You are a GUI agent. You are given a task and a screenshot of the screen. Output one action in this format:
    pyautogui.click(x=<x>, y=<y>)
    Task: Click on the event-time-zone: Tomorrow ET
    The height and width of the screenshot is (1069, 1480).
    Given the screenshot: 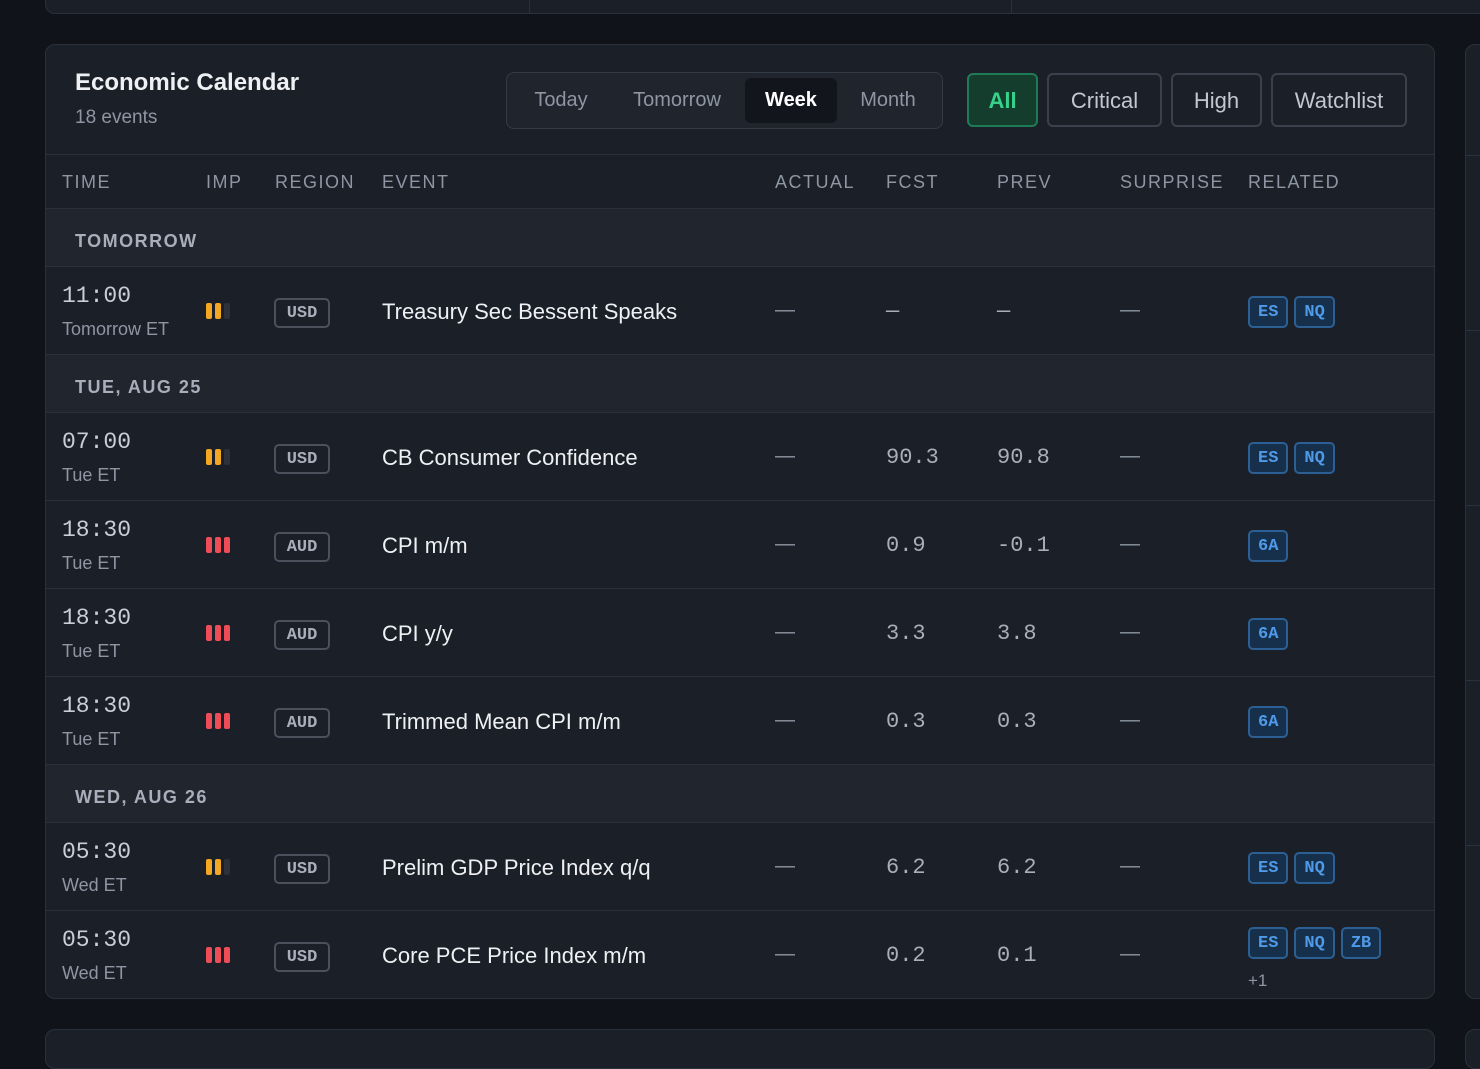 What is the action you would take?
    pyautogui.click(x=116, y=329)
    